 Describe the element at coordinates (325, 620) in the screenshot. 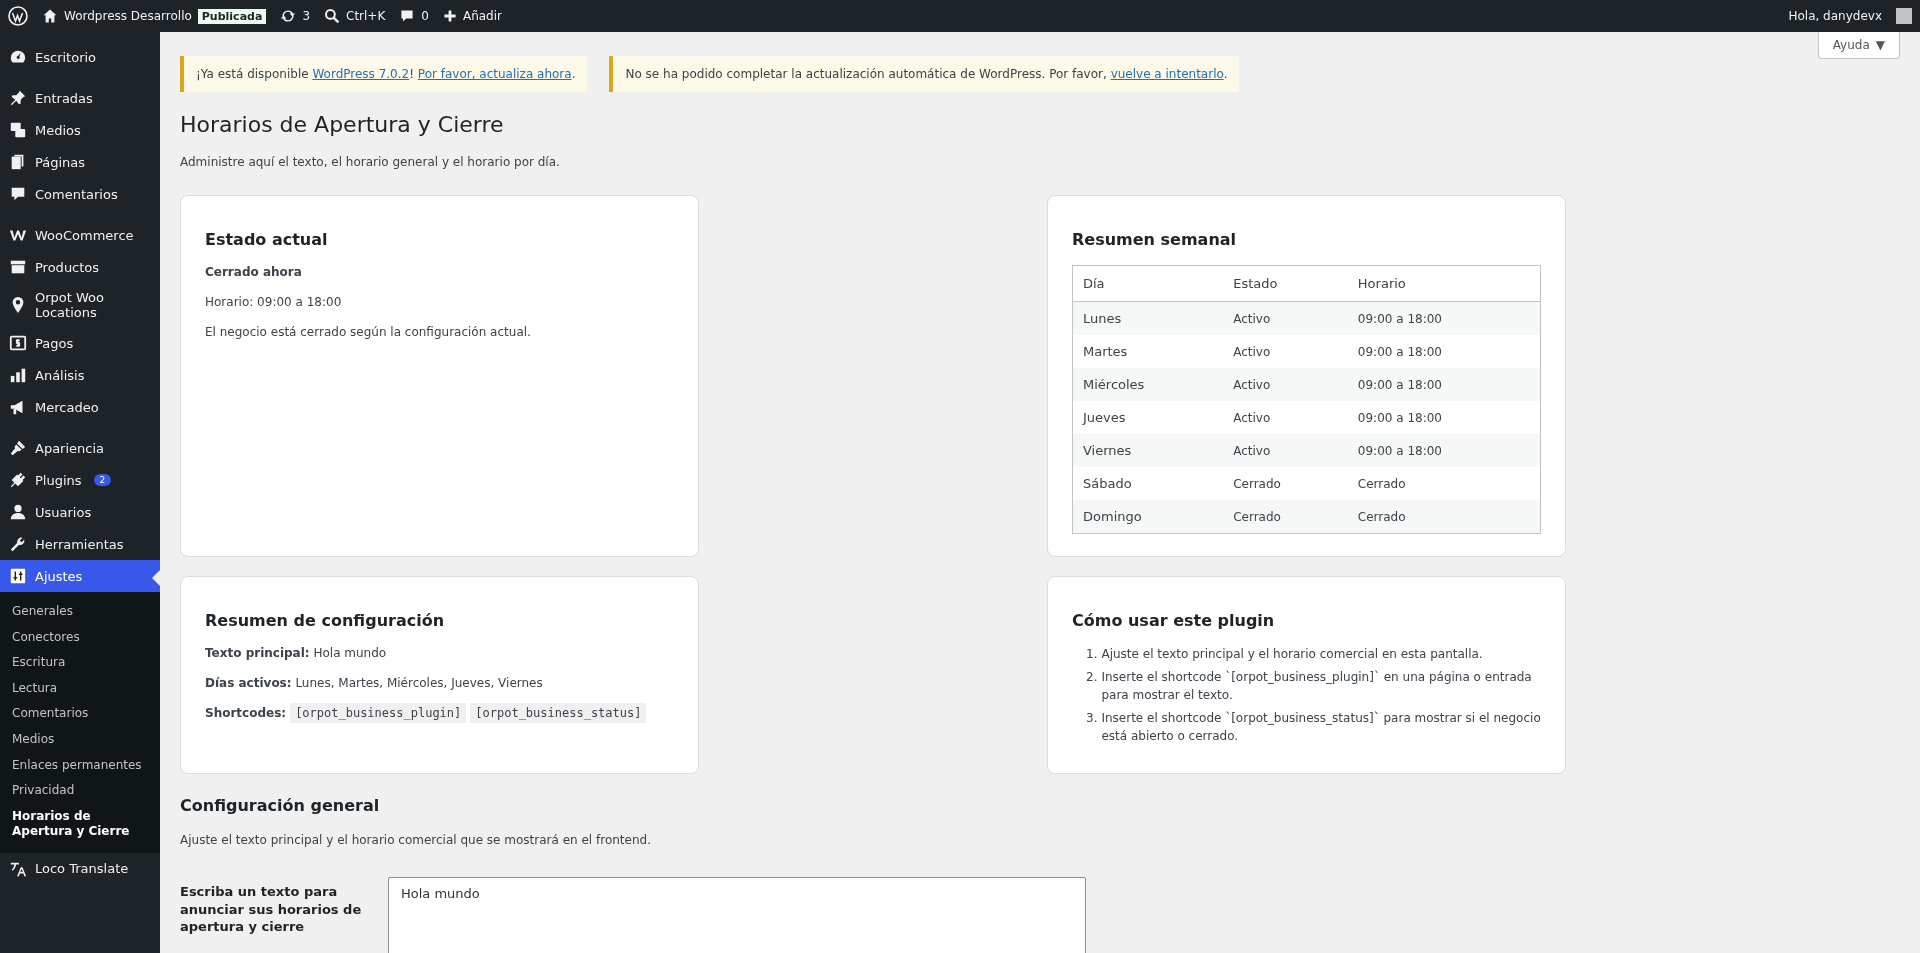

I see `card-title: Resumen de configuración` at that location.